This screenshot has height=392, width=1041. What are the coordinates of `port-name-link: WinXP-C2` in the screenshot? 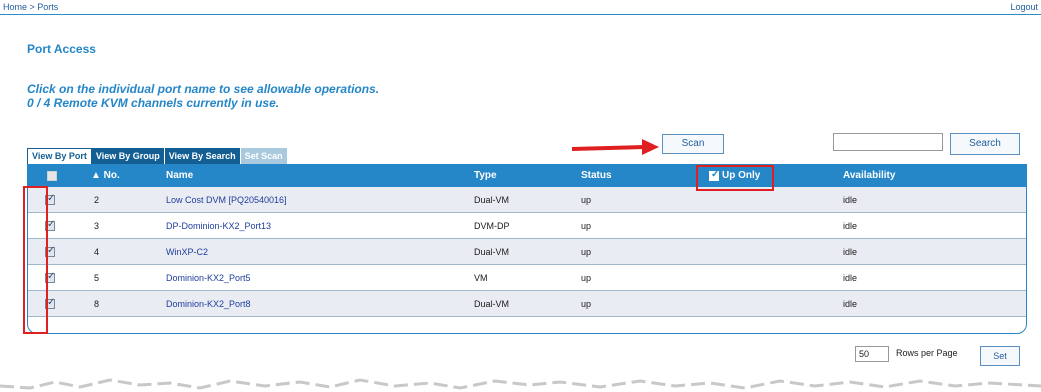 It's located at (187, 252).